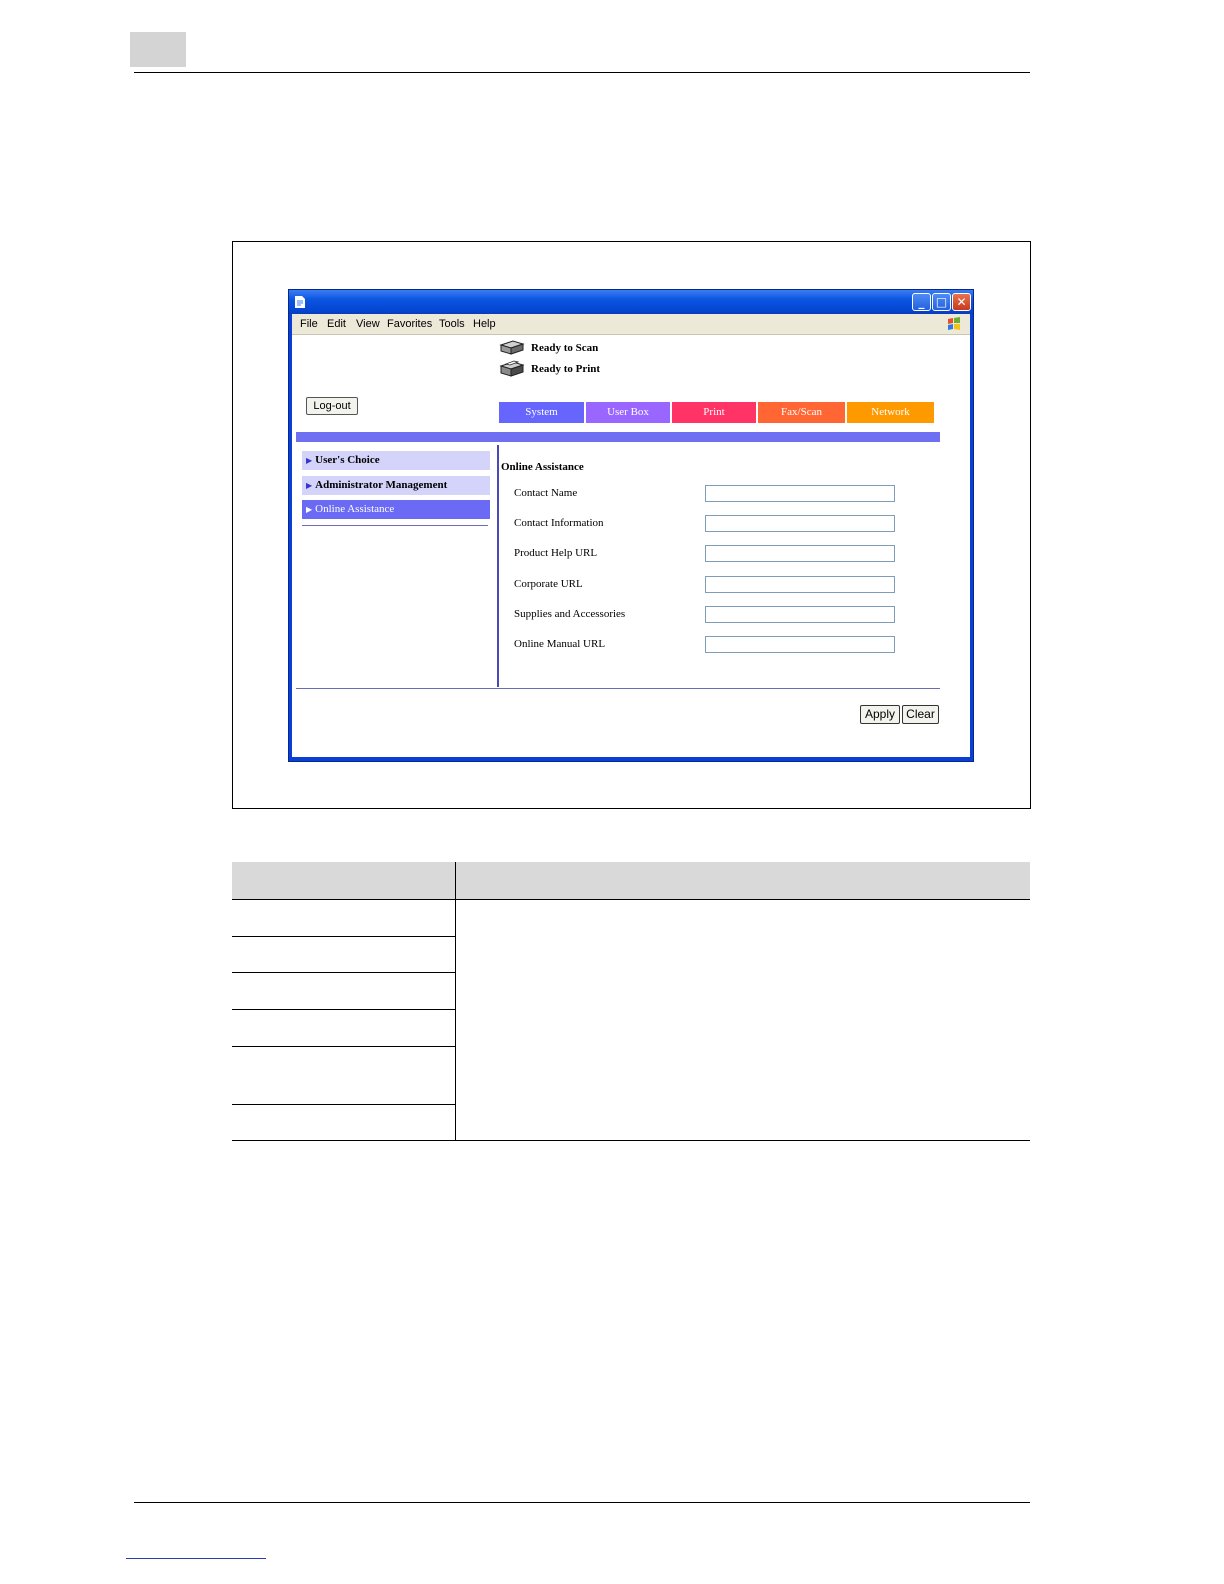 The width and height of the screenshot is (1224, 1584). What do you see at coordinates (880, 714) in the screenshot?
I see `apply-button: Apply` at bounding box center [880, 714].